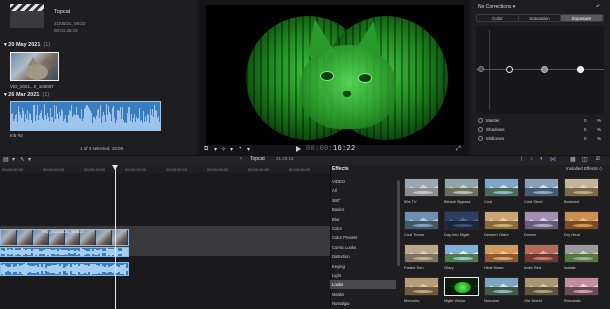 The height and width of the screenshot is (309, 610). What do you see at coordinates (598, 7) in the screenshot?
I see `reset-arrow-icon: ↶` at bounding box center [598, 7].